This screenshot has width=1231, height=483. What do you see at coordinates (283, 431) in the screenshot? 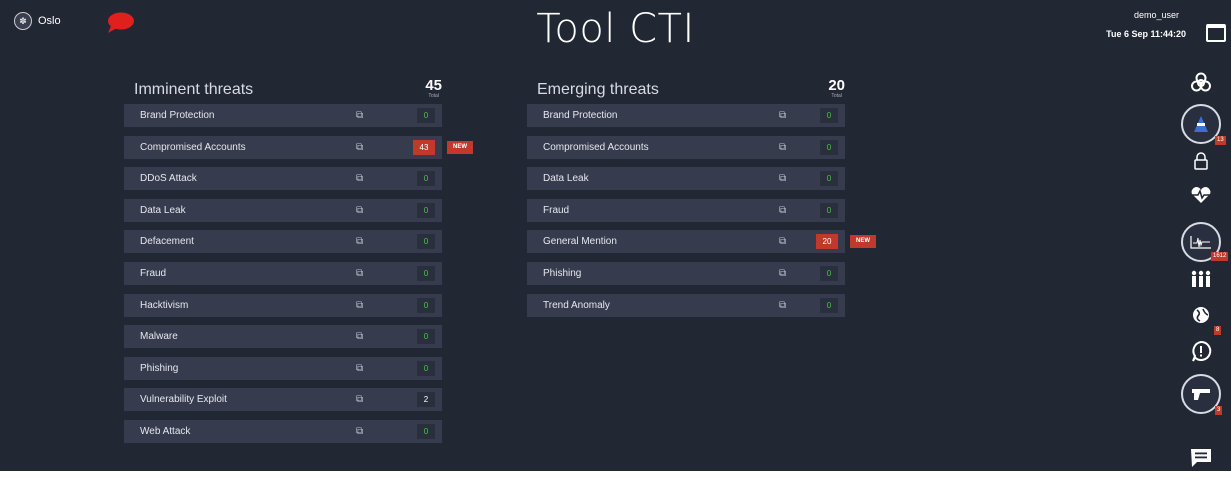
I see `threat-row: Web Attack ⧉ 0` at bounding box center [283, 431].